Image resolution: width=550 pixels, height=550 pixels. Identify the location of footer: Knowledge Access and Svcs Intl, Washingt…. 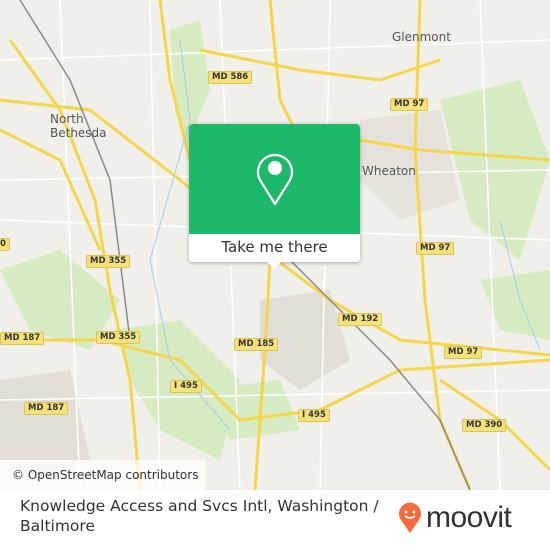
(275, 520).